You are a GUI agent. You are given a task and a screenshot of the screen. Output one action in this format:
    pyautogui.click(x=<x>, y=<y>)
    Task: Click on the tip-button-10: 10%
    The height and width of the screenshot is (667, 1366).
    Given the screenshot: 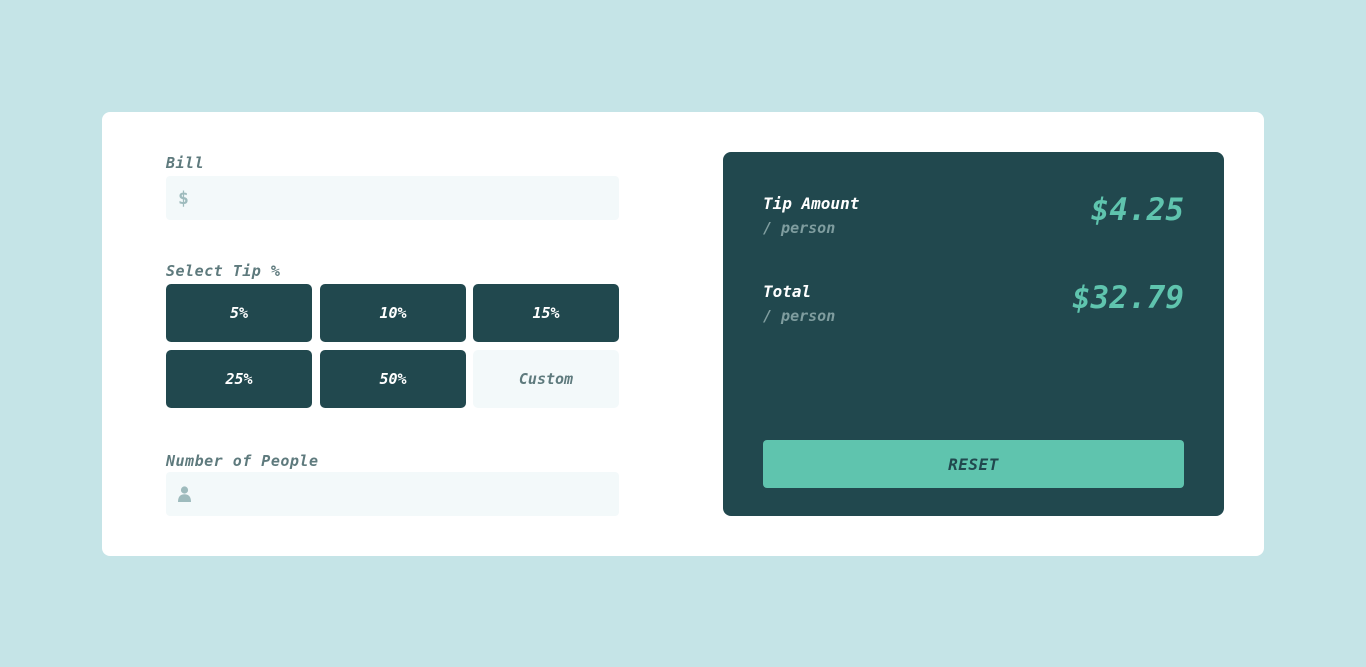 What is the action you would take?
    pyautogui.click(x=393, y=313)
    